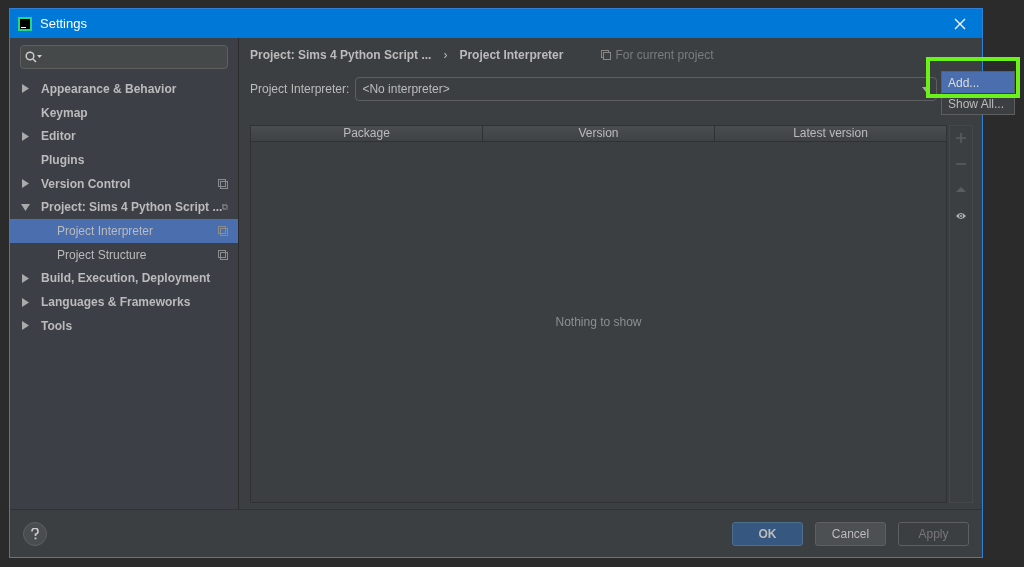 The image size is (1024, 567). Describe the element at coordinates (124, 183) in the screenshot. I see `tree-item: Version Control` at that location.